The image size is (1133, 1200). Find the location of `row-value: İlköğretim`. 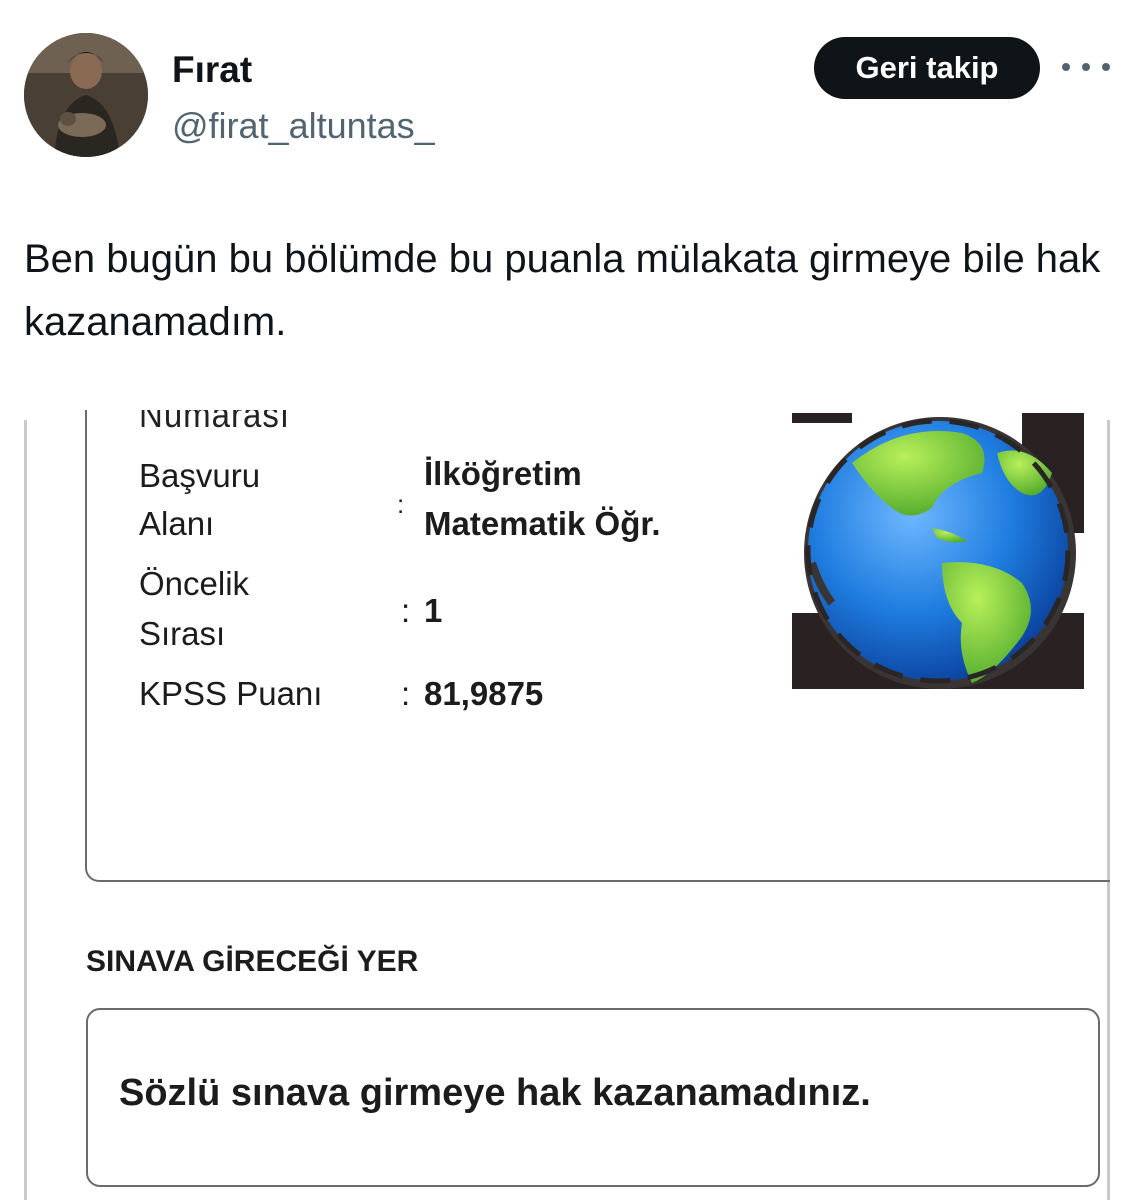

row-value: İlköğretim is located at coordinates (503, 473).